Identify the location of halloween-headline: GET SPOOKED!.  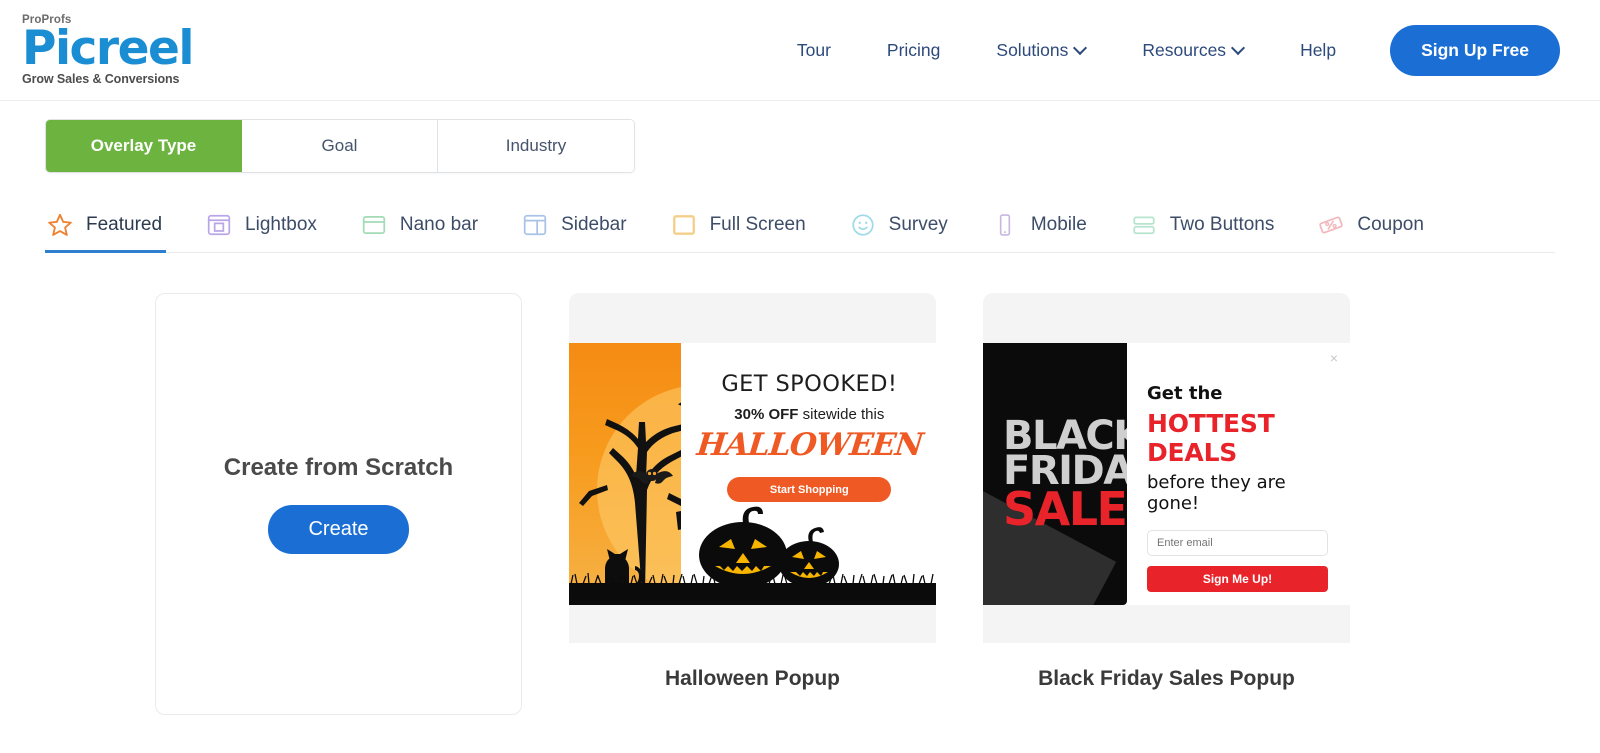
(809, 384).